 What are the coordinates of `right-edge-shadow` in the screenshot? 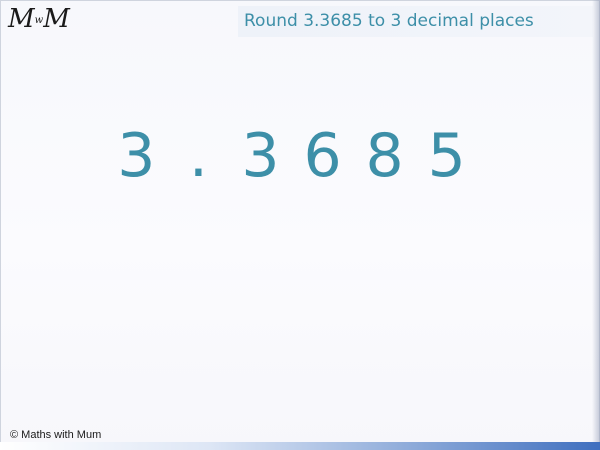 It's located at (596, 225).